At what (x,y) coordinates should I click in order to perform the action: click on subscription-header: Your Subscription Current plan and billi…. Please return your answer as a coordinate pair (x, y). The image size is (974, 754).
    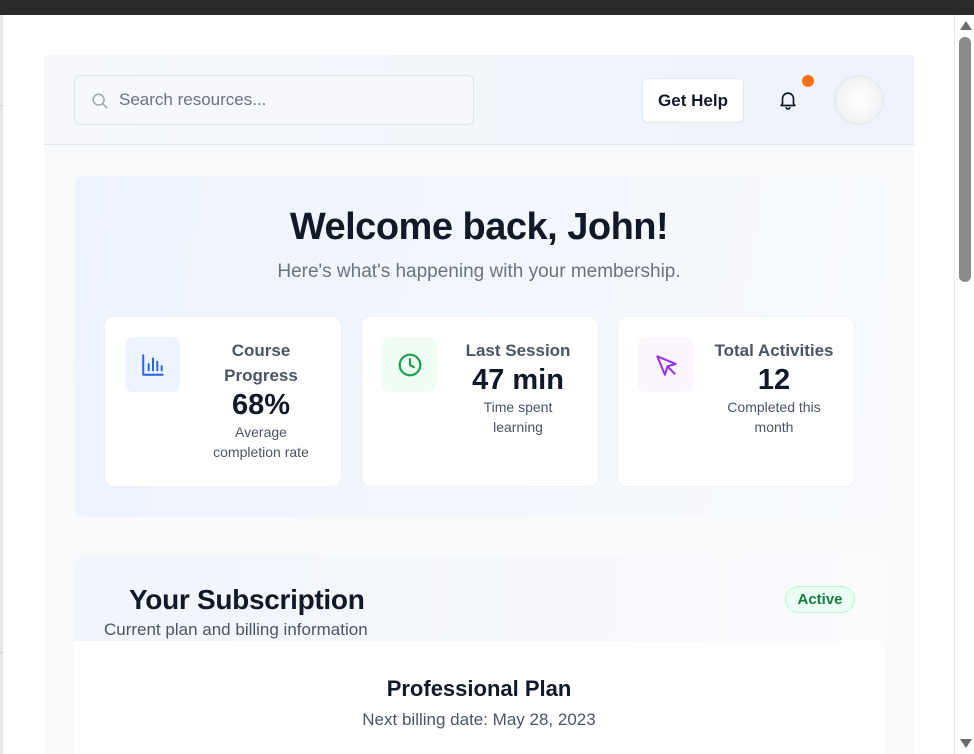
    Looking at the image, I should click on (479, 598).